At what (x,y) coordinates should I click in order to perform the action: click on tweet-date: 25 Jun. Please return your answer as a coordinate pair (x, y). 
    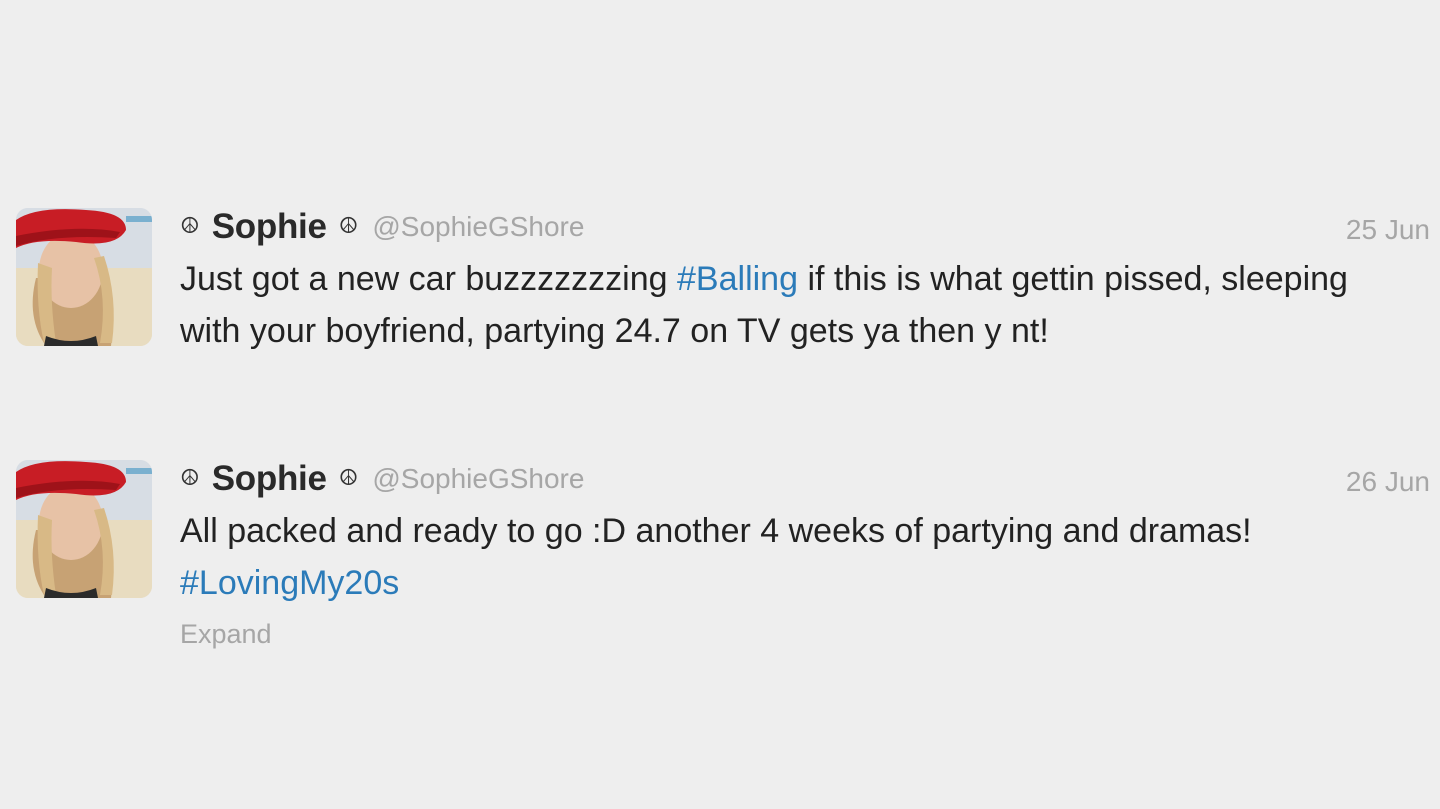
    Looking at the image, I should click on (1388, 230).